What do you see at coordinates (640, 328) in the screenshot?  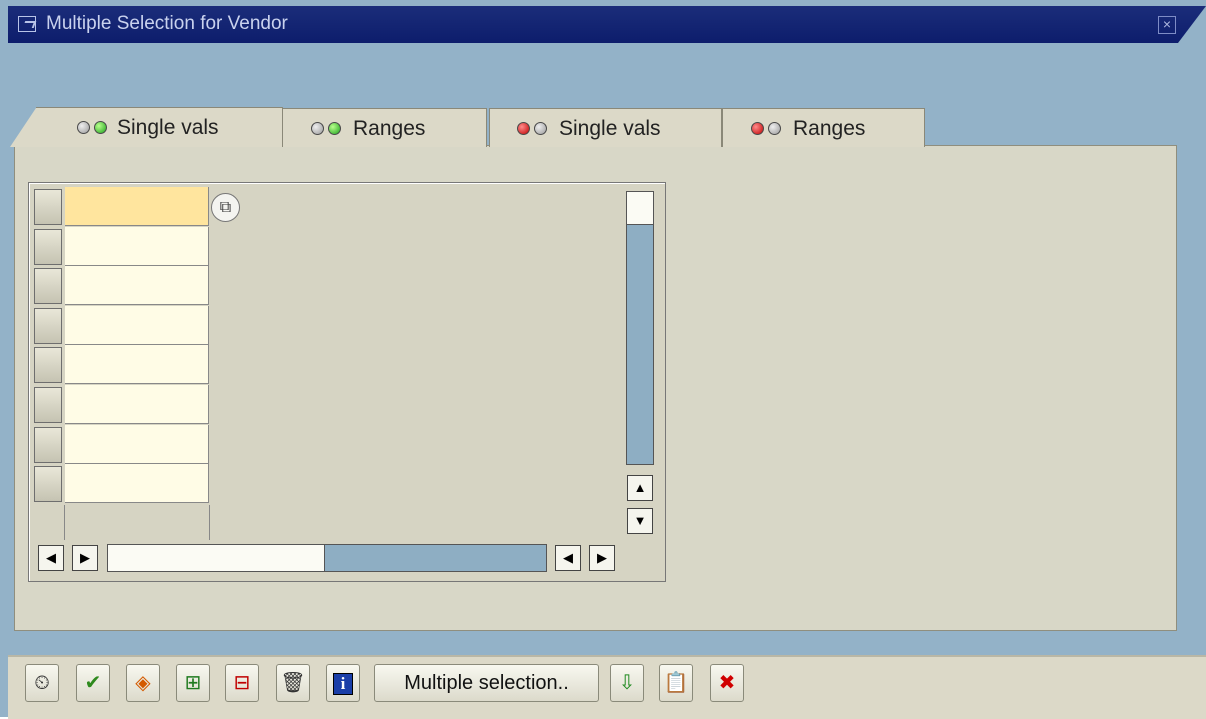 I see `vertical-scrollbar` at bounding box center [640, 328].